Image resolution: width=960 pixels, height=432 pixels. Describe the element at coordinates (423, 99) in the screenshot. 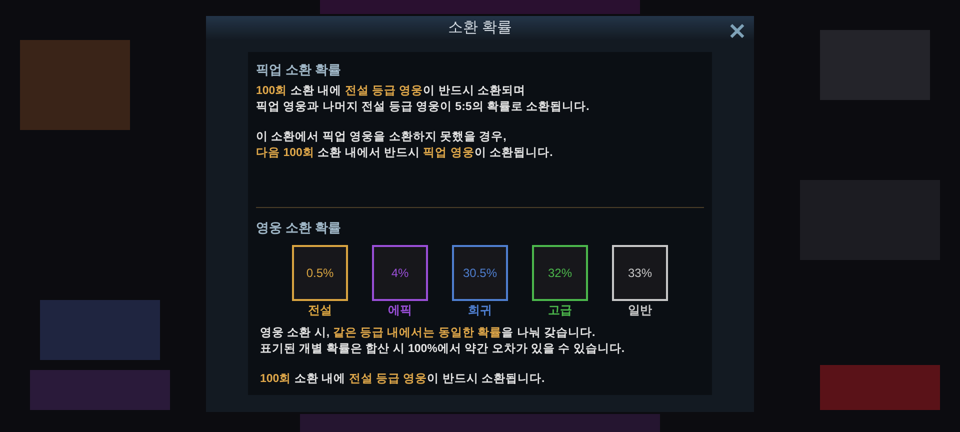

I see `notice-text: 100회 소환 내에 전설 등급 영웅이 반드시 소환되며 픽업 영웅과 나머지 전설 등급 영웅이 5:5의 확률로 소환됩니다.` at that location.